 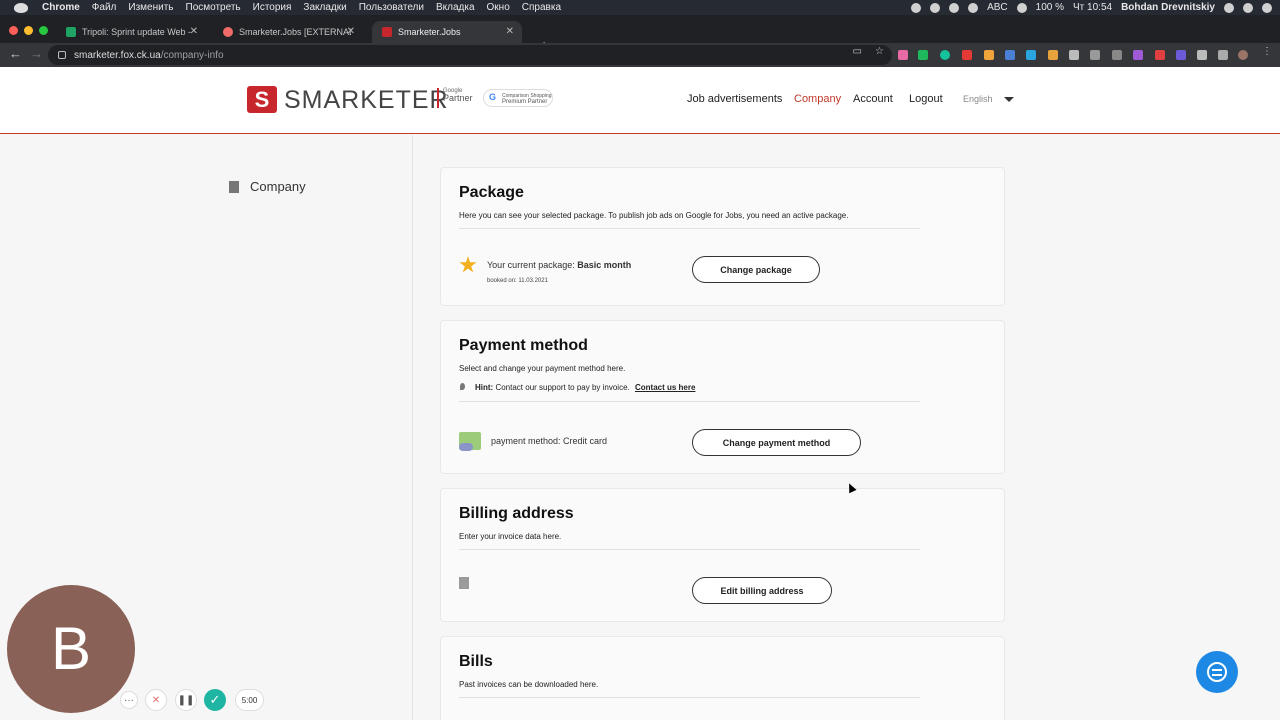 What do you see at coordinates (1009, 99) in the screenshot?
I see `chevron-down-icon` at bounding box center [1009, 99].